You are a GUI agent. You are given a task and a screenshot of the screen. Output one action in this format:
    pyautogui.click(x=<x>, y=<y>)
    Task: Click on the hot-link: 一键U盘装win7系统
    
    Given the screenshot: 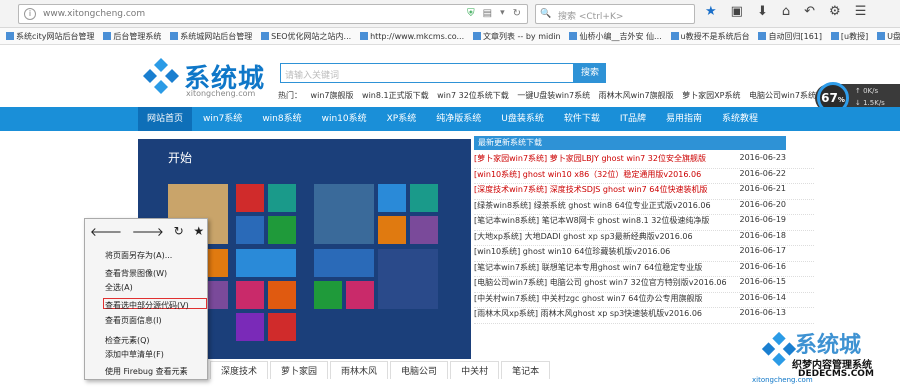 What is the action you would take?
    pyautogui.click(x=553, y=95)
    